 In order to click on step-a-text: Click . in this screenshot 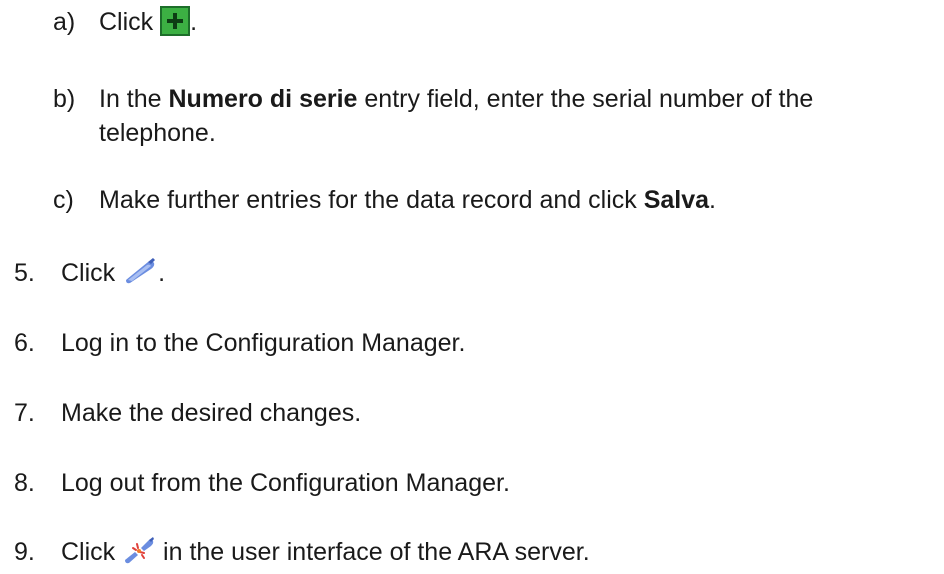, I will do `click(148, 21)`.